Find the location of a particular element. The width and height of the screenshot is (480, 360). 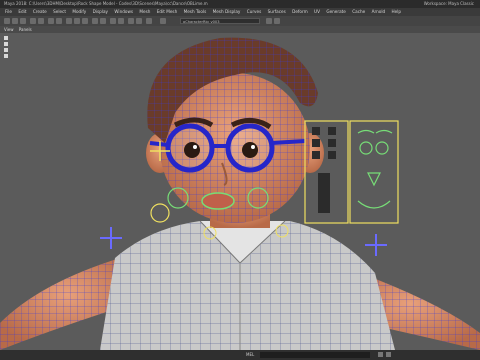

menu-display: Display is located at coordinates (100, 12).